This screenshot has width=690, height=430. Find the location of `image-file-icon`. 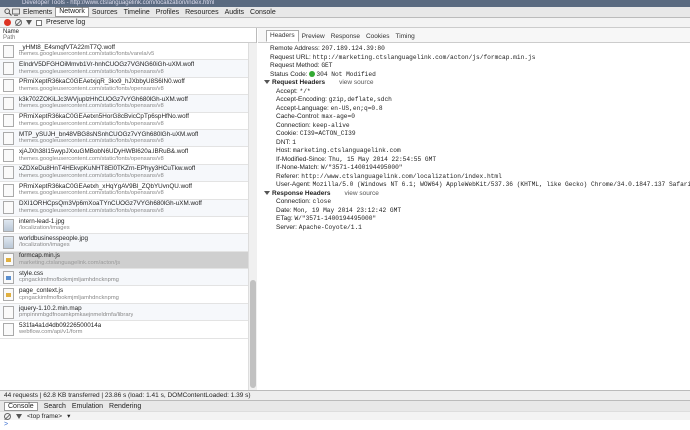

image-file-icon is located at coordinates (8, 242).